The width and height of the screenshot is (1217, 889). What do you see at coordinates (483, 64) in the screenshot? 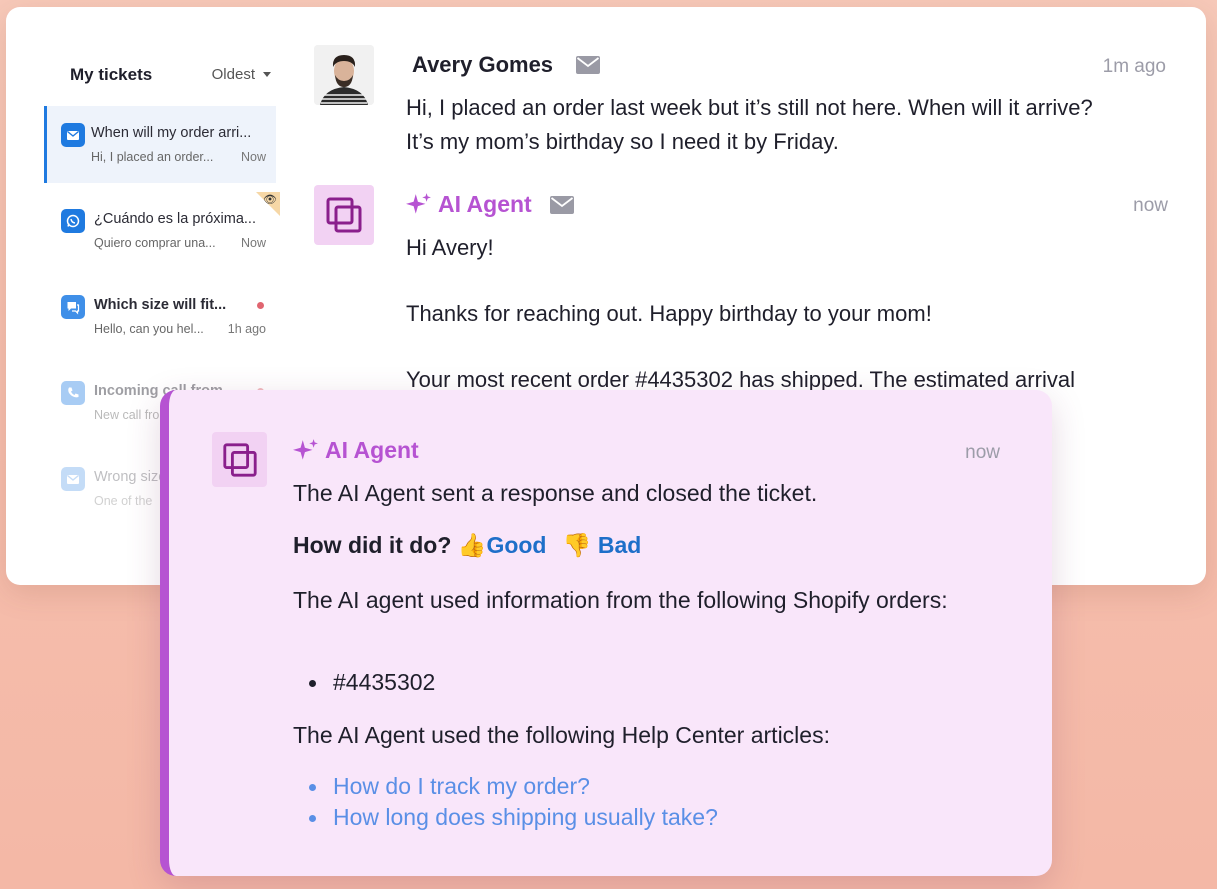
I see `customer-name: Avery Gomes` at bounding box center [483, 64].